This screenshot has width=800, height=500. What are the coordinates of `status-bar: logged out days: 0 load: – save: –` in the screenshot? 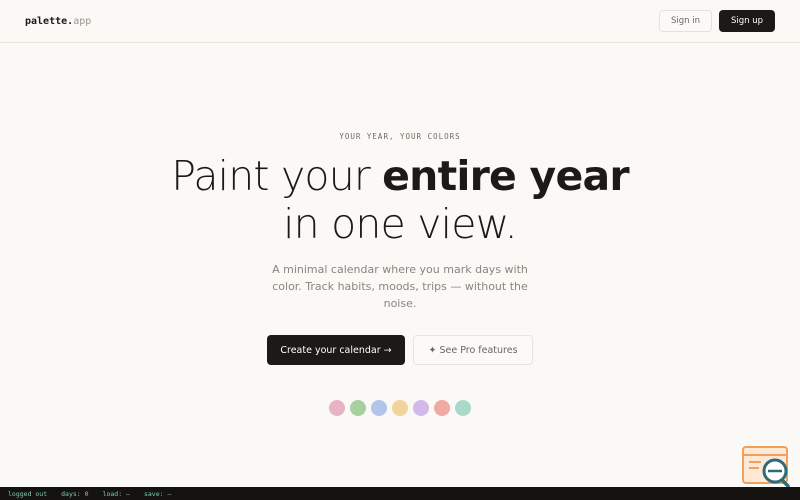 It's located at (400, 493).